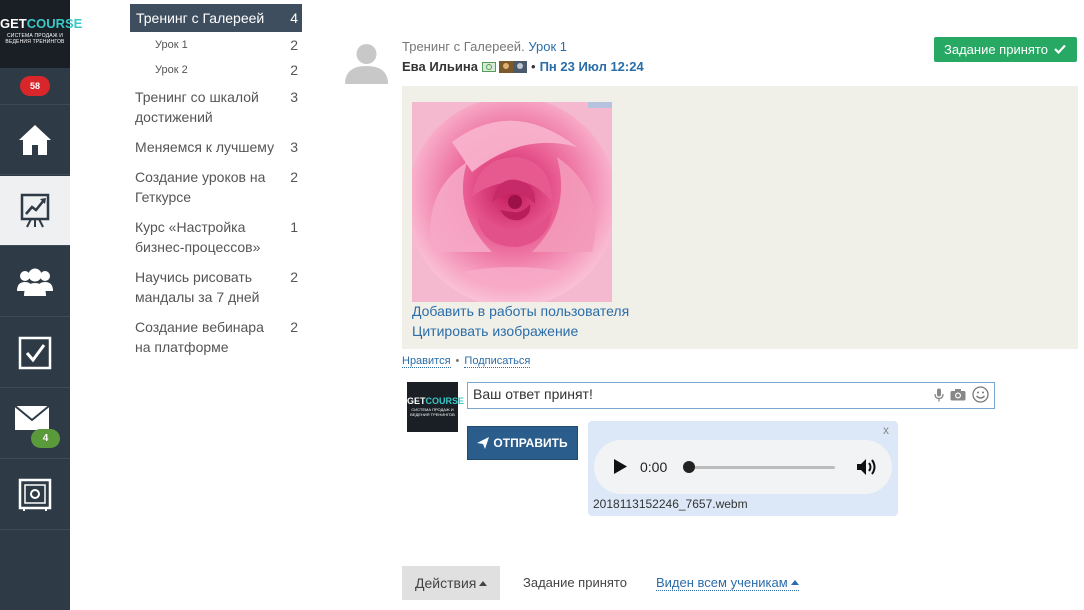 The width and height of the screenshot is (1084, 610). Describe the element at coordinates (45, 438) in the screenshot. I see `messages-badge: 4` at that location.